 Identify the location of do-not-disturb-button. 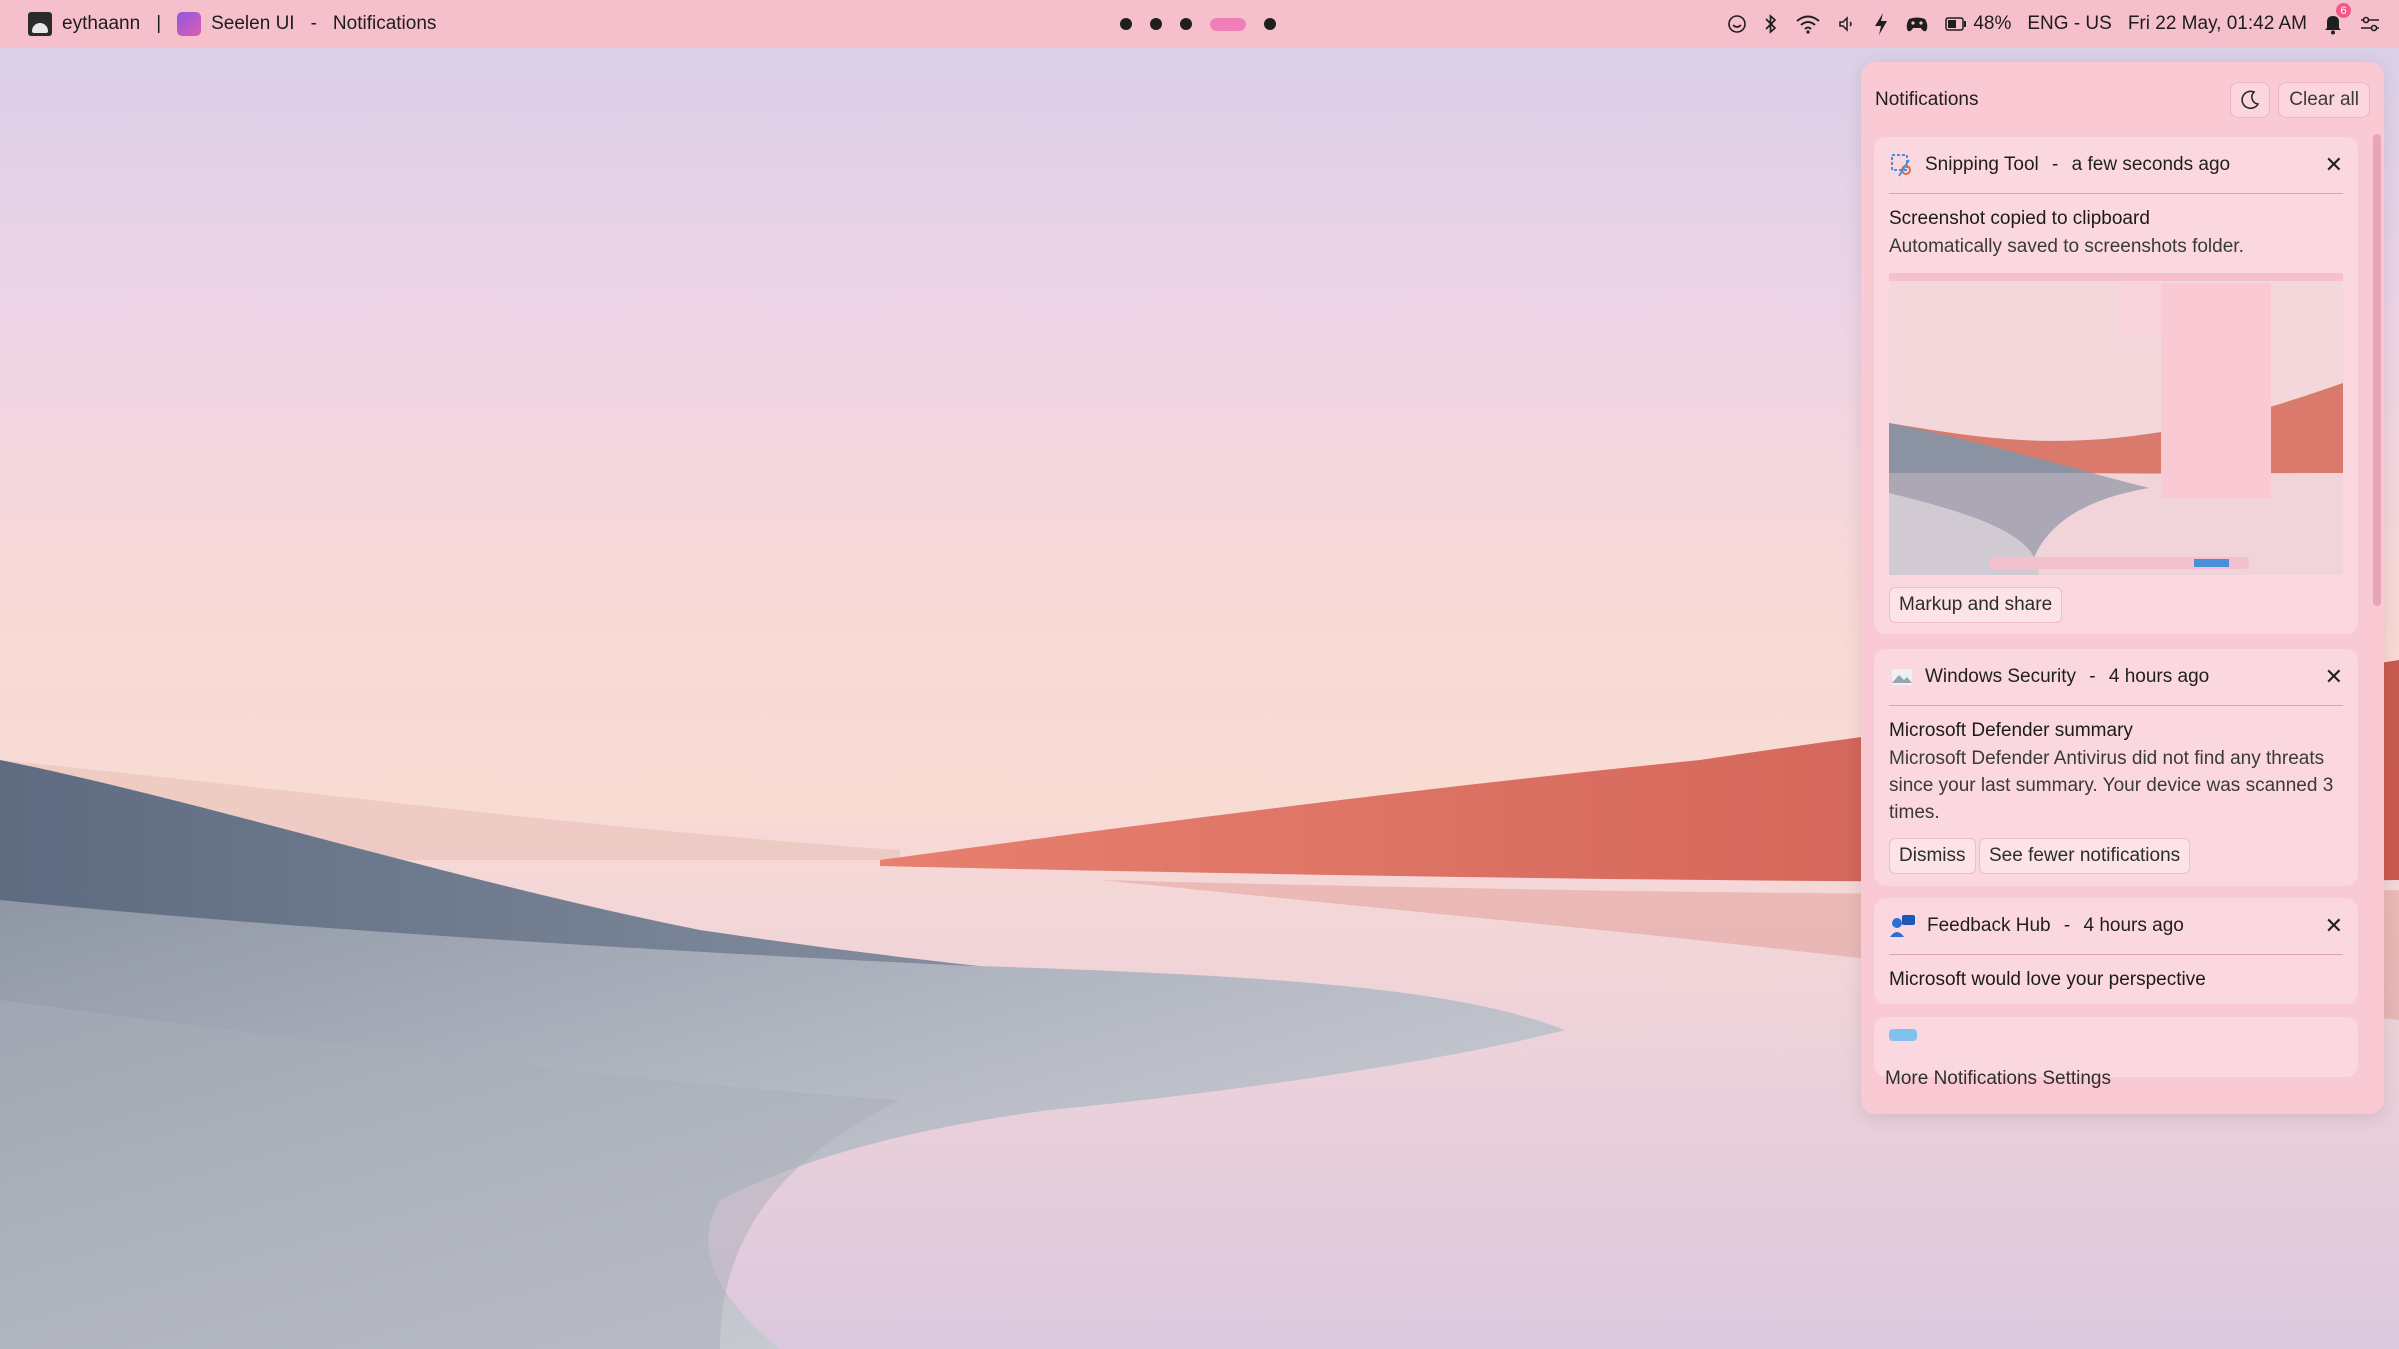
(2250, 100).